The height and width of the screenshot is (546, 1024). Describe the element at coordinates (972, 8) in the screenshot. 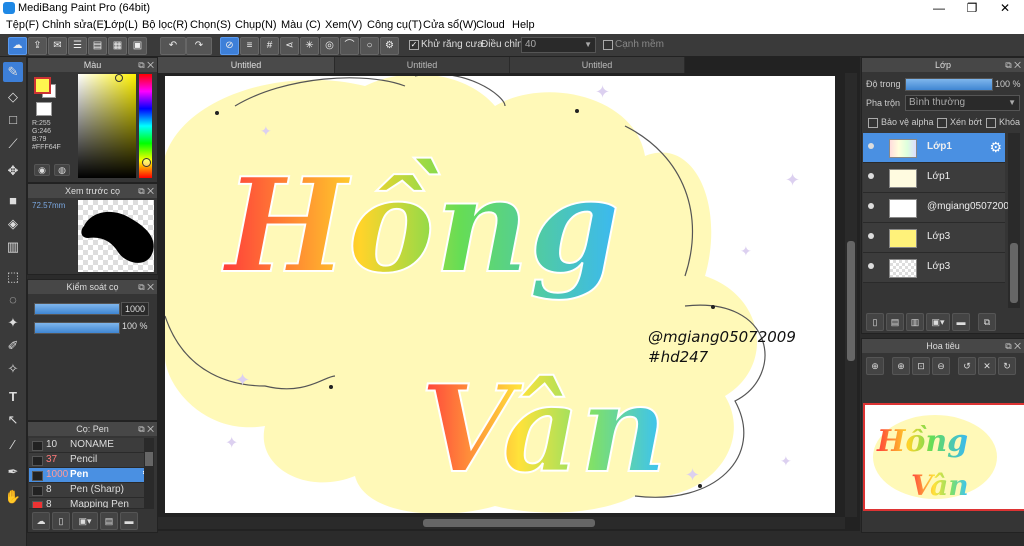

I see `maximize-button: ❐` at that location.